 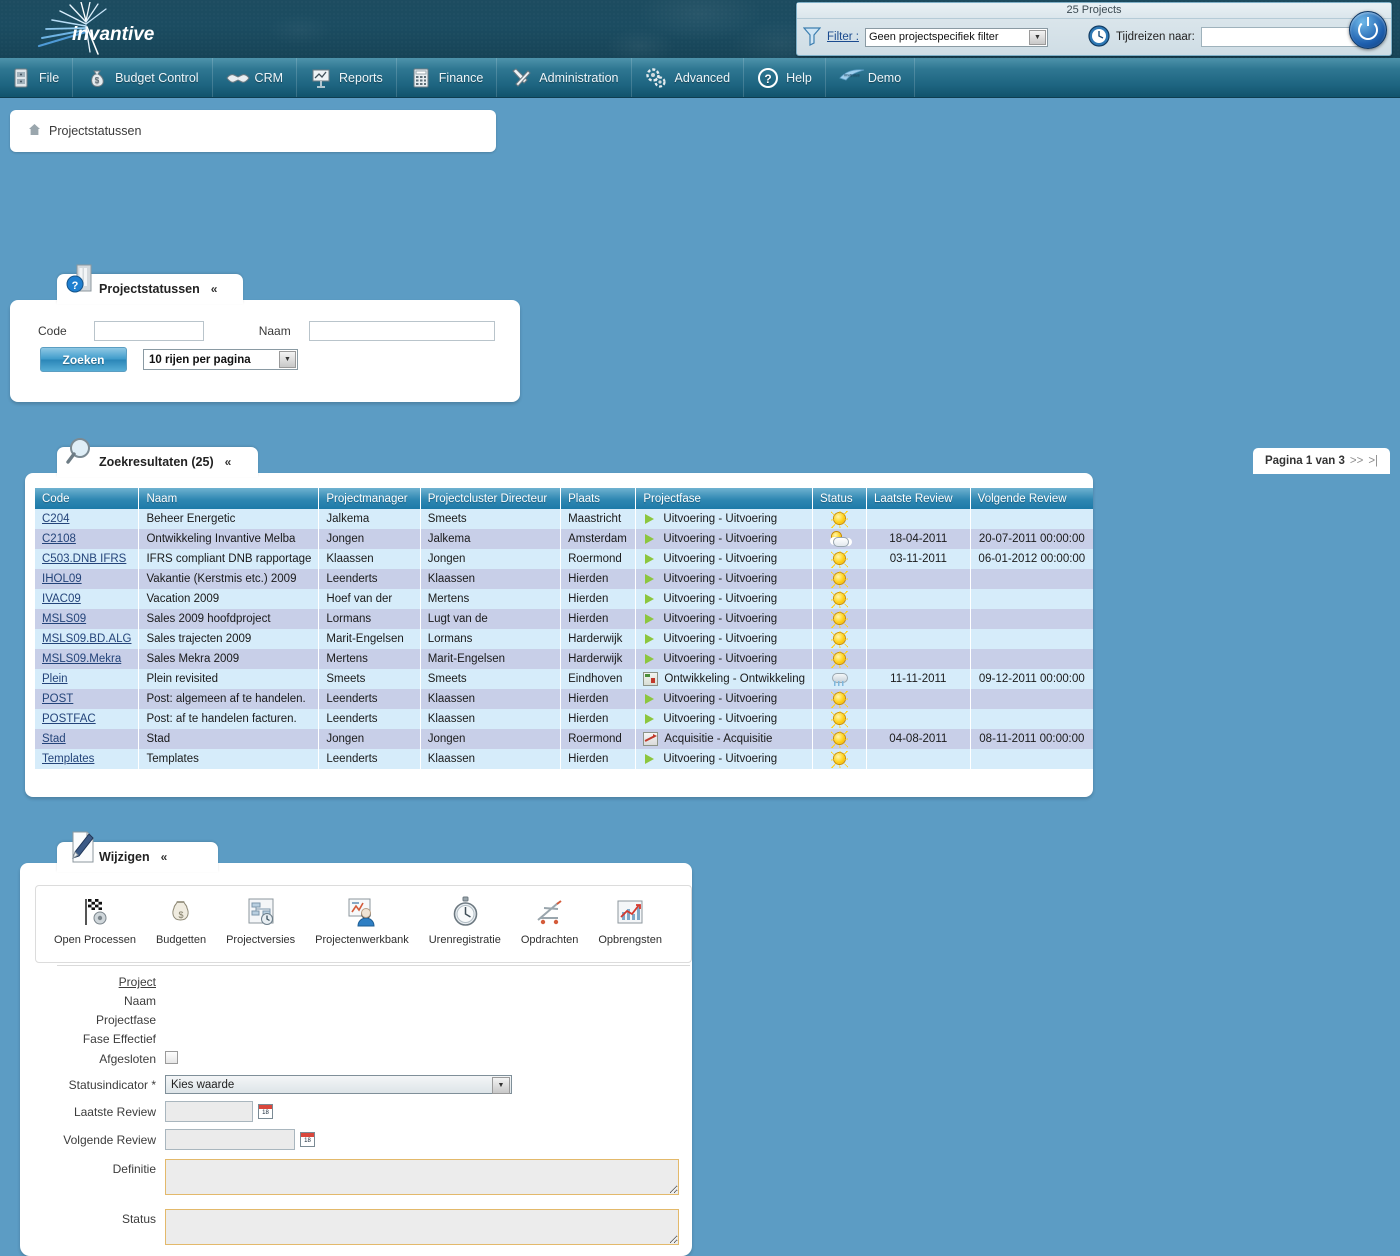 What do you see at coordinates (209, 1111) in the screenshot?
I see `laatste-review-input` at bounding box center [209, 1111].